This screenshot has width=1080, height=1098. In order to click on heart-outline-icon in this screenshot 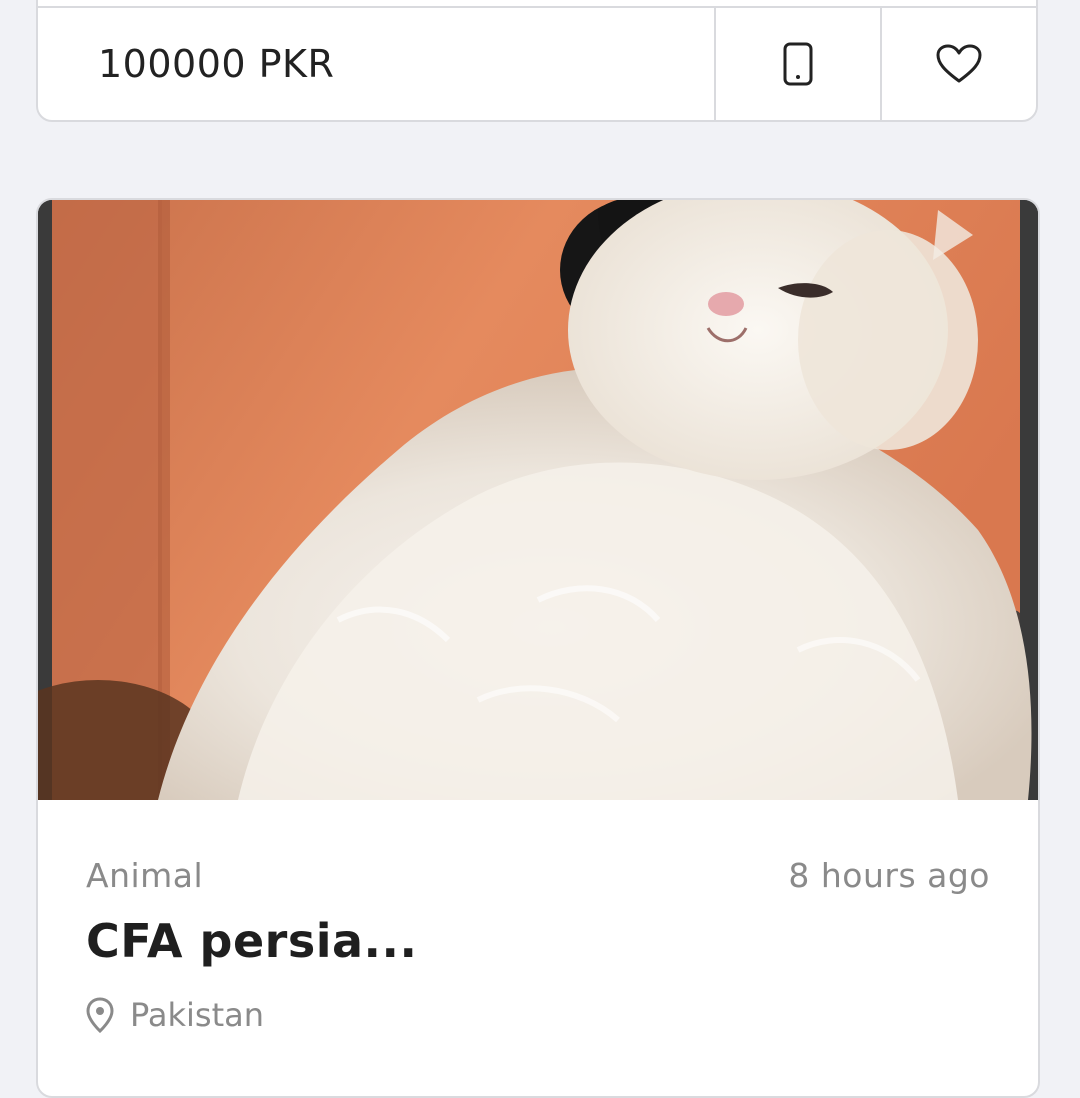, I will do `click(959, 63)`.